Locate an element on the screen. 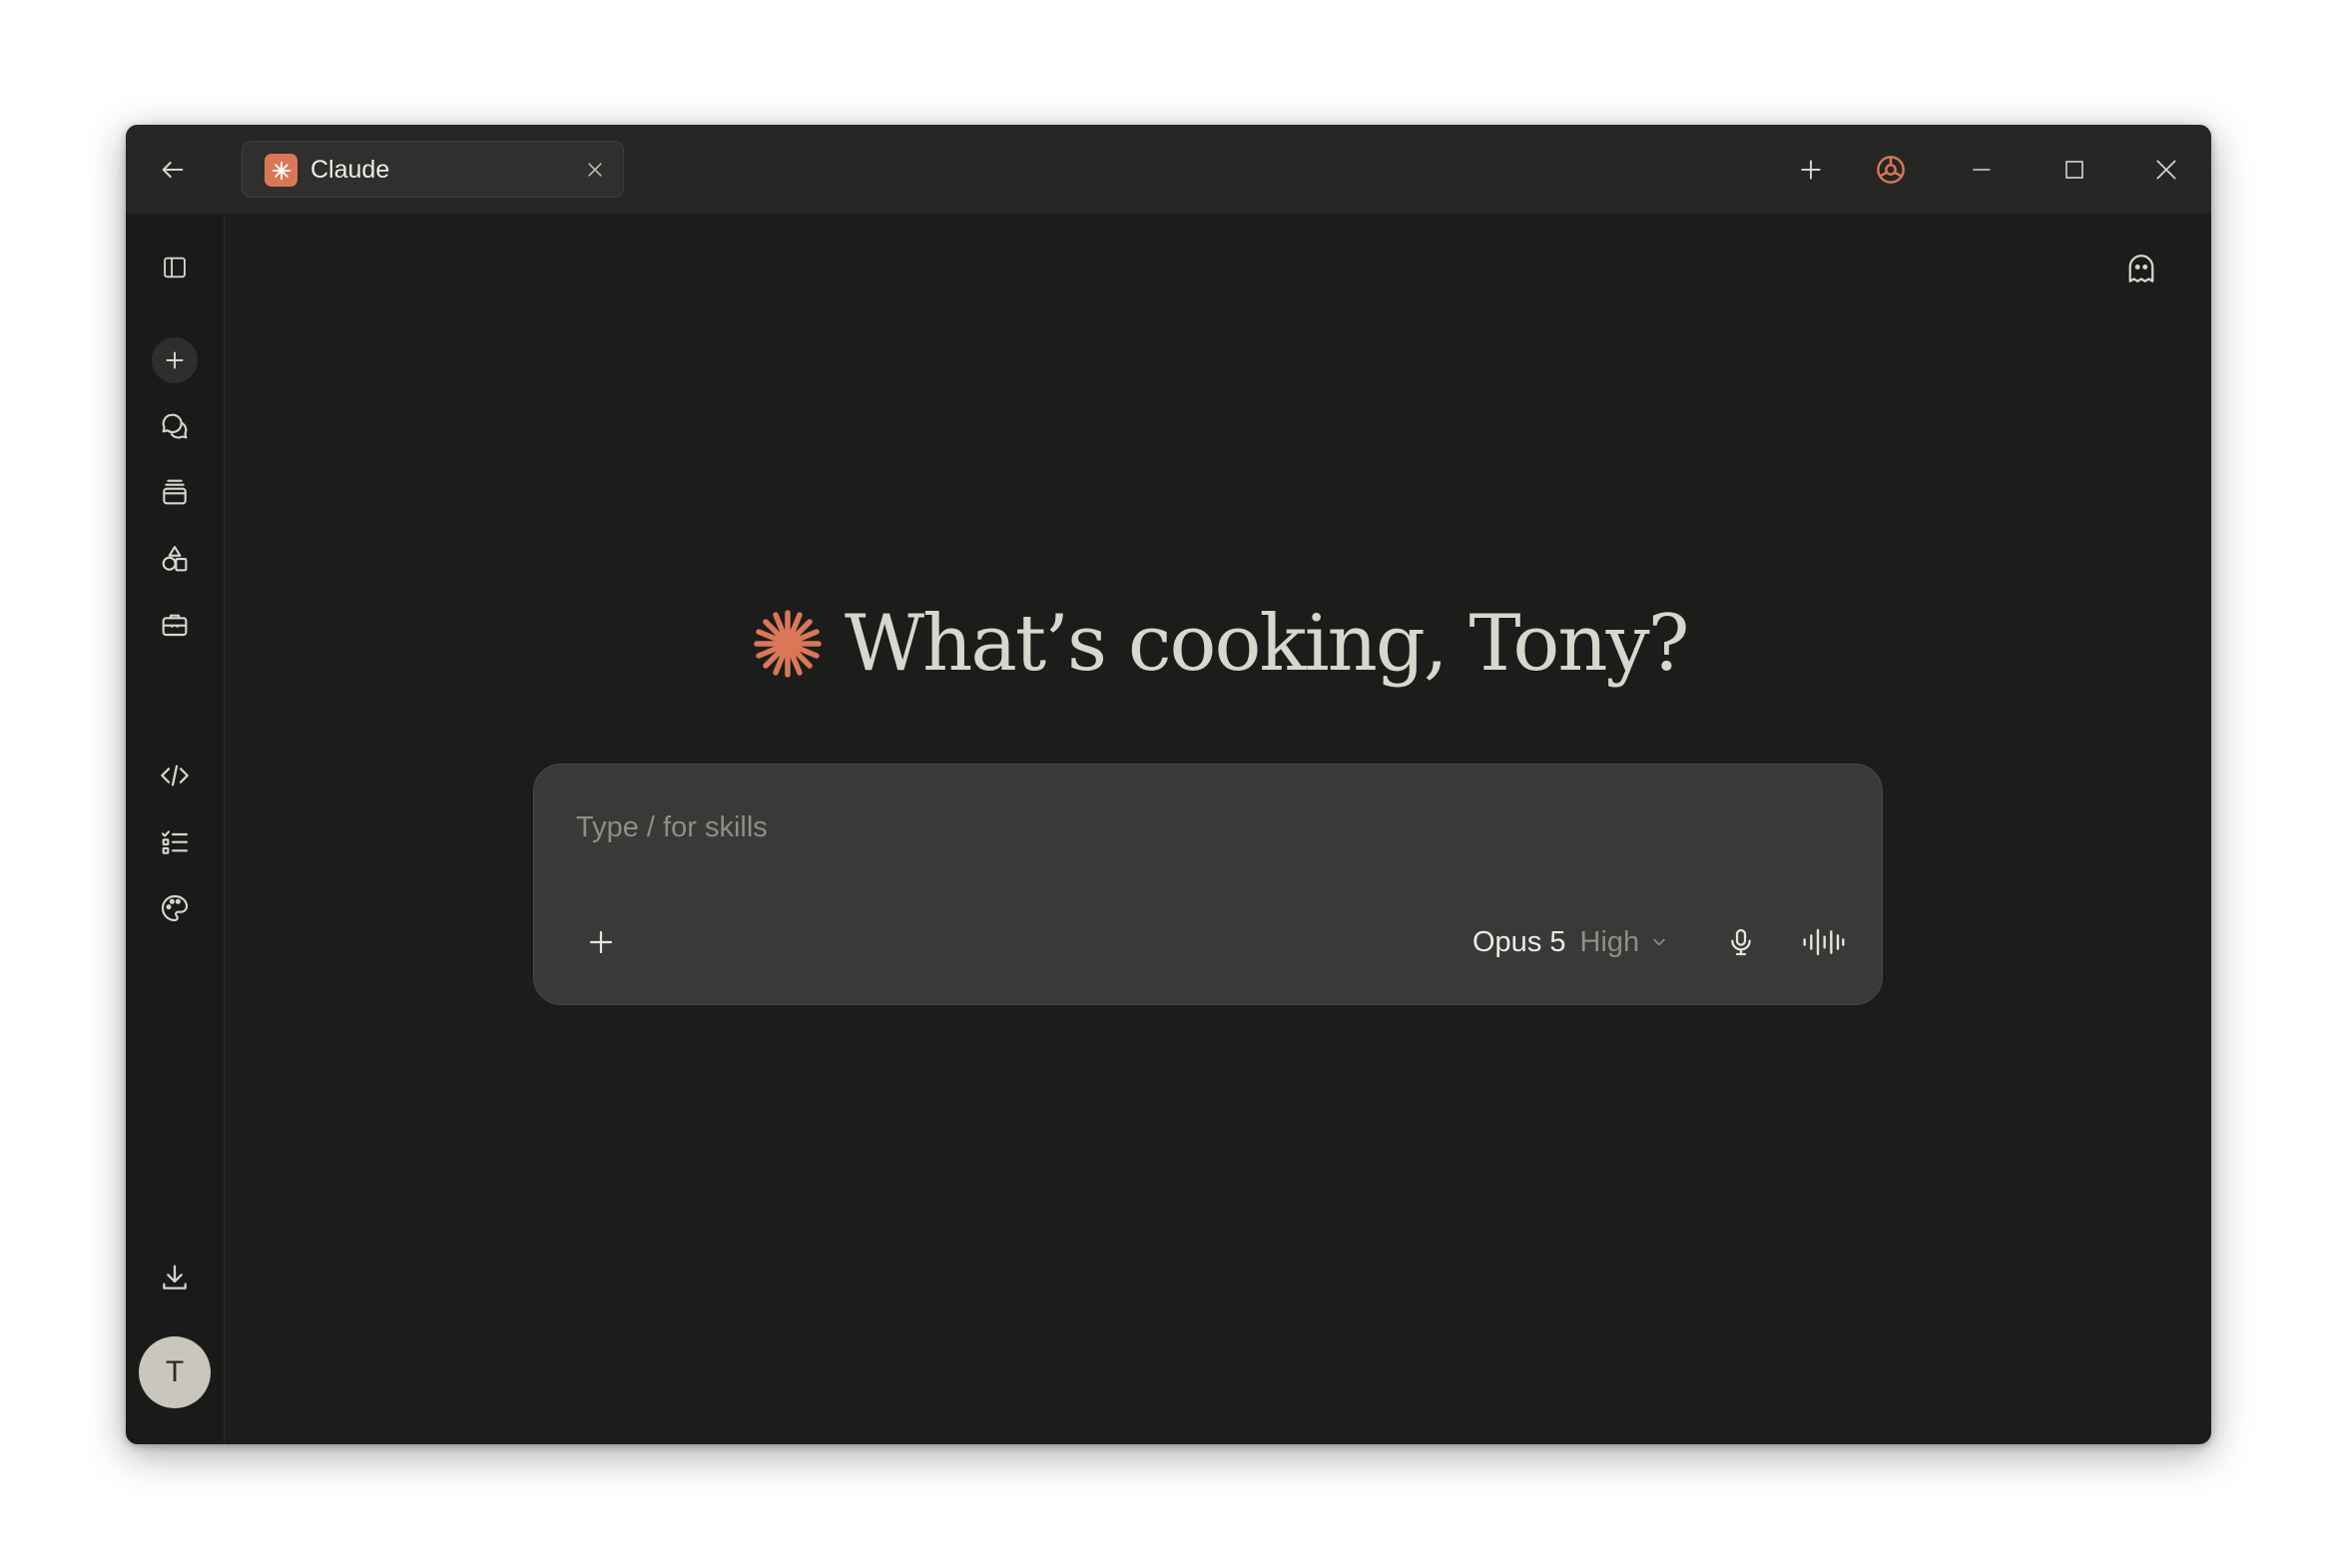 The width and height of the screenshot is (2329, 1568). model-selector: Opus 5 High is located at coordinates (1570, 942).